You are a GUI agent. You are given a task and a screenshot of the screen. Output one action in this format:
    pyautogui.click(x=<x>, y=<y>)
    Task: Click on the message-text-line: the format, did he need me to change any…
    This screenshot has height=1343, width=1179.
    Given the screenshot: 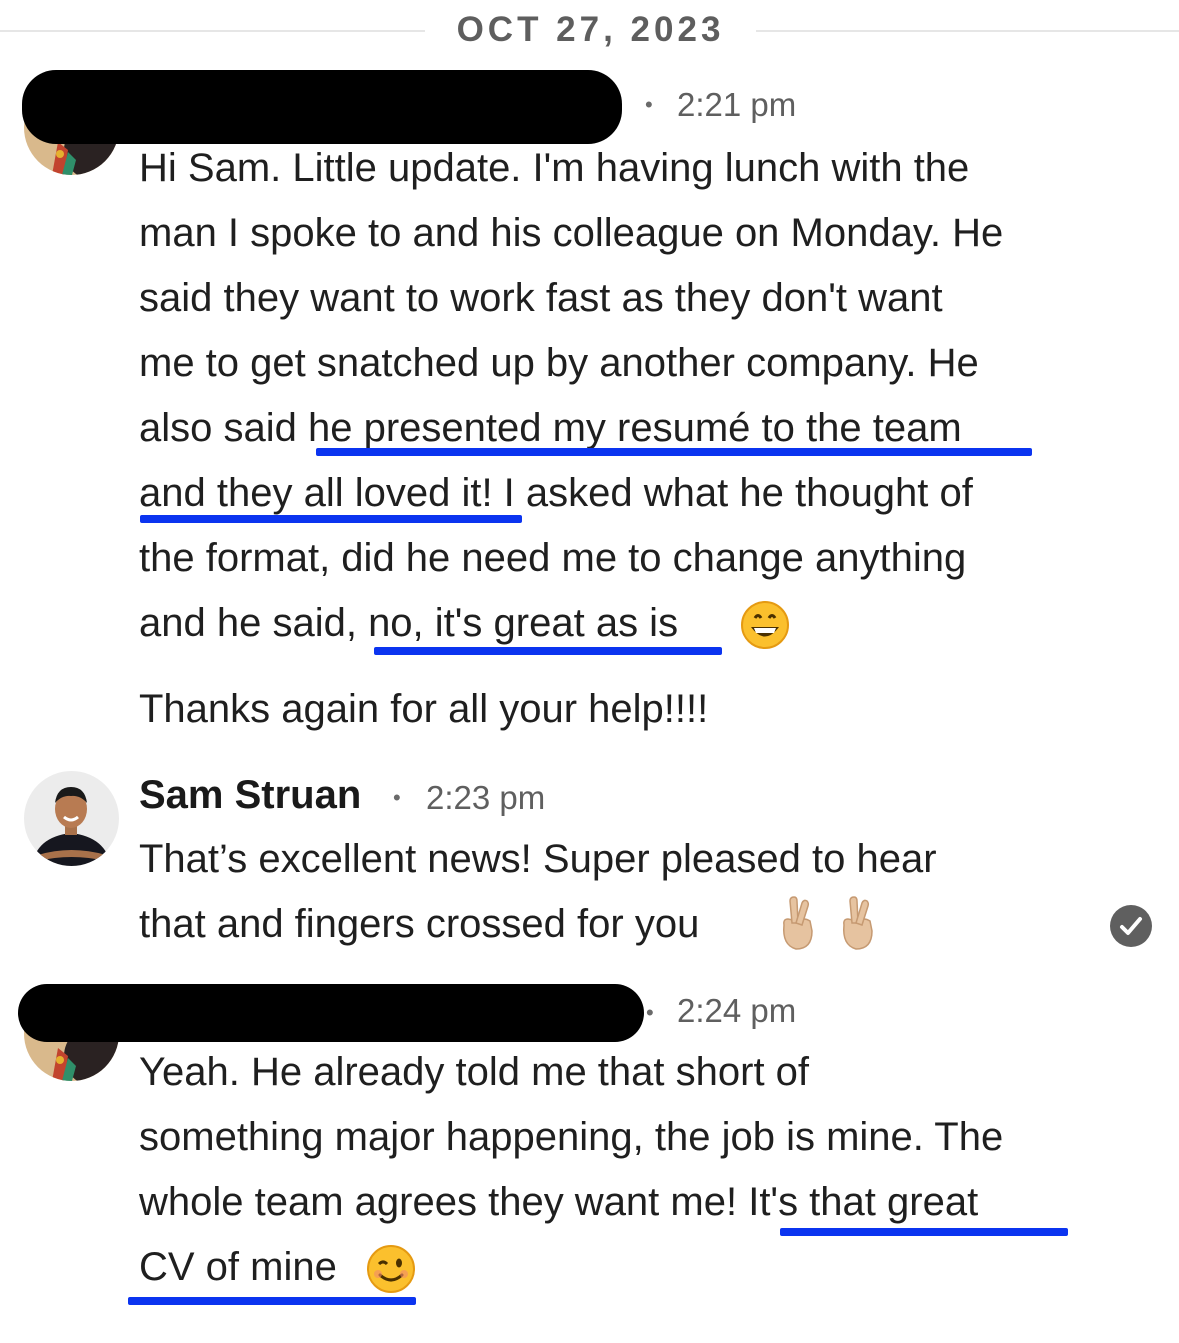 What is the action you would take?
    pyautogui.click(x=553, y=558)
    